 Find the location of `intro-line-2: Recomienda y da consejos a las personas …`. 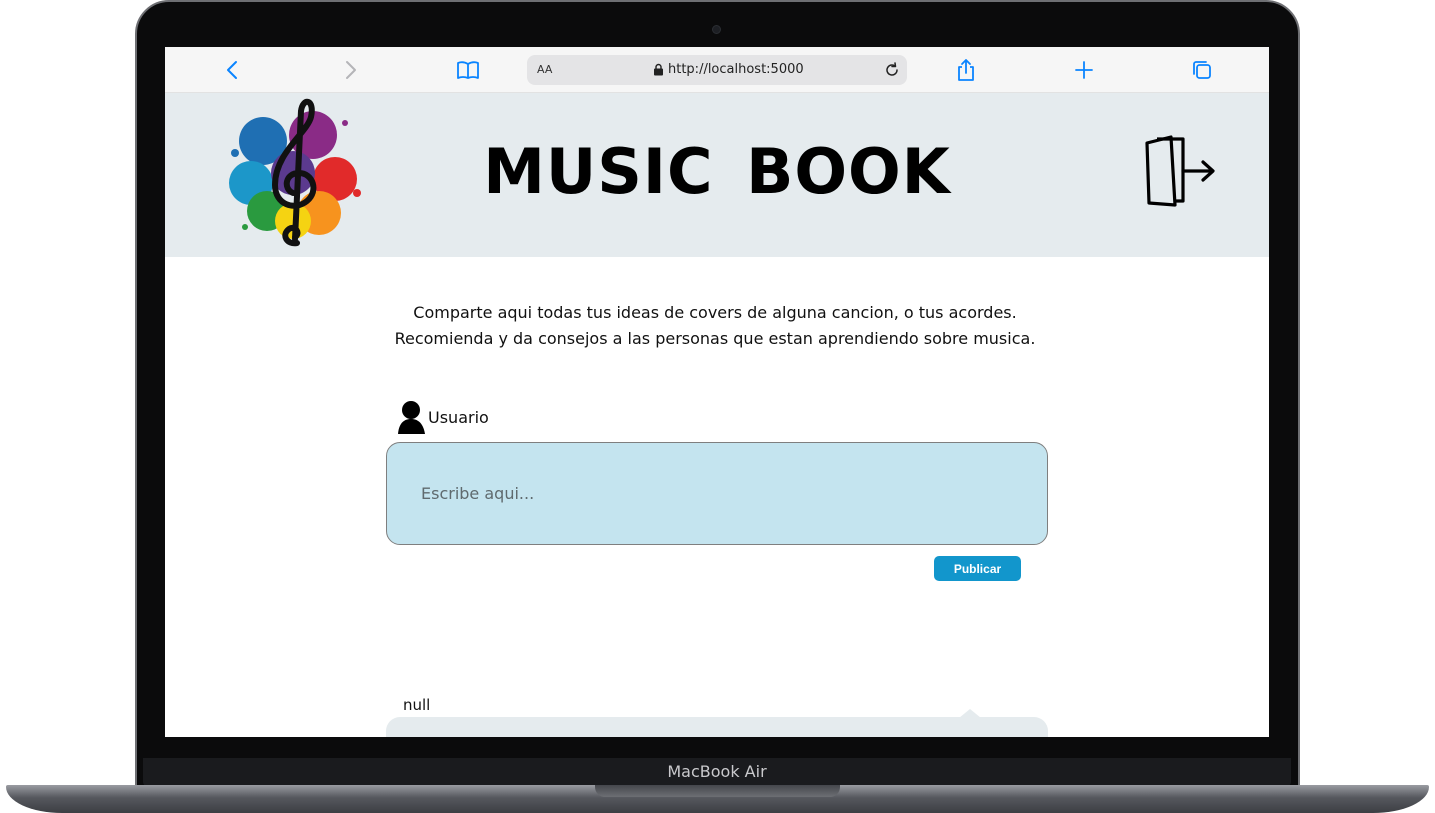

intro-line-2: Recomienda y da consejos a las personas … is located at coordinates (715, 338).